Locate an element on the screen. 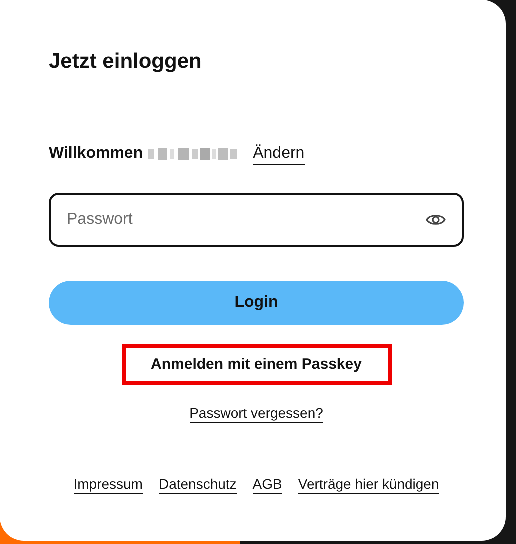 This screenshot has width=516, height=544. eye-icon is located at coordinates (436, 220).